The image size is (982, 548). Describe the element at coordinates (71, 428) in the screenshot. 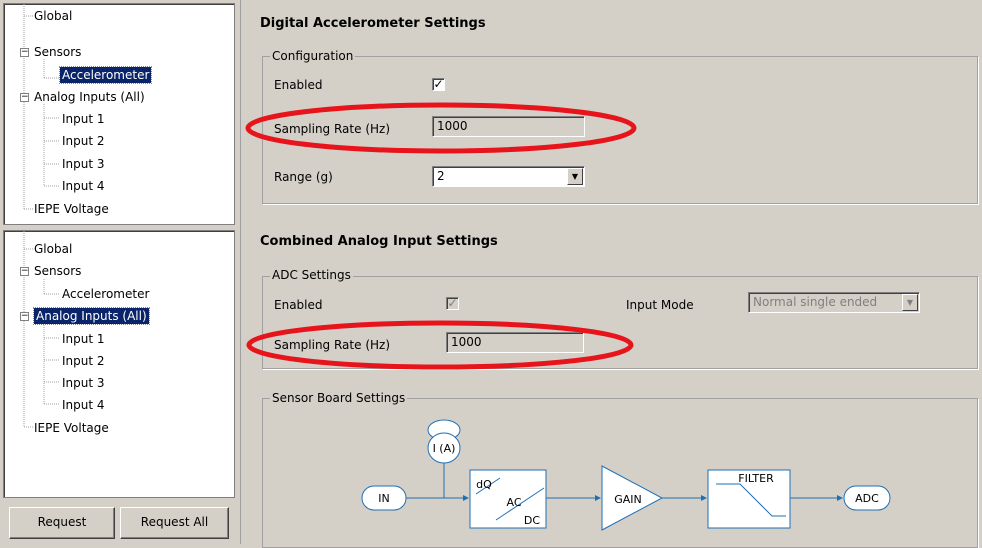

I see `tree-bottom-item-iepe-voltage: IEPE Voltage` at that location.